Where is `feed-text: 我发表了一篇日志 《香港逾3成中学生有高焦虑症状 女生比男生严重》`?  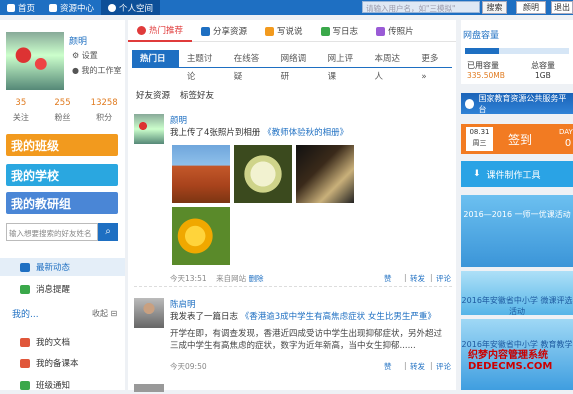 feed-text: 我发表了一篇日志 《香港逾3成中学生有高焦虑症状 女生比男生严重》 is located at coordinates (310, 317).